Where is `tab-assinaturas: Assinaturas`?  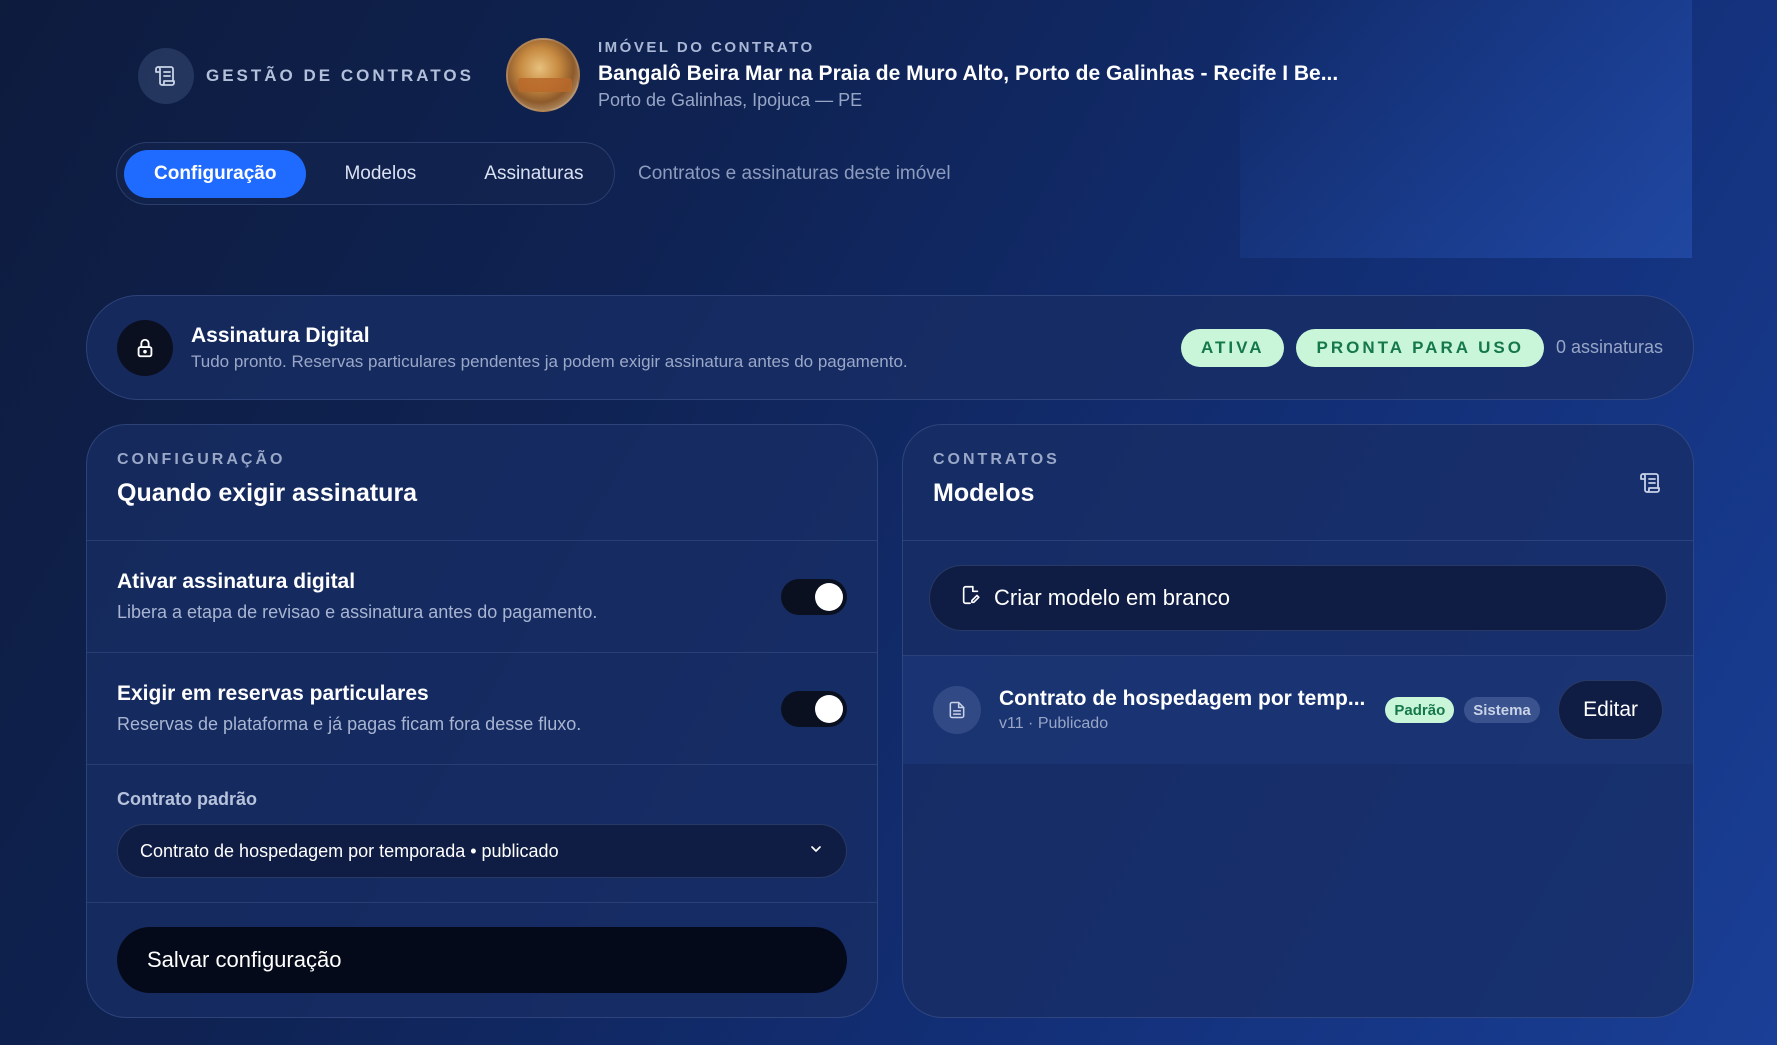
tab-assinaturas: Assinaturas is located at coordinates (533, 174).